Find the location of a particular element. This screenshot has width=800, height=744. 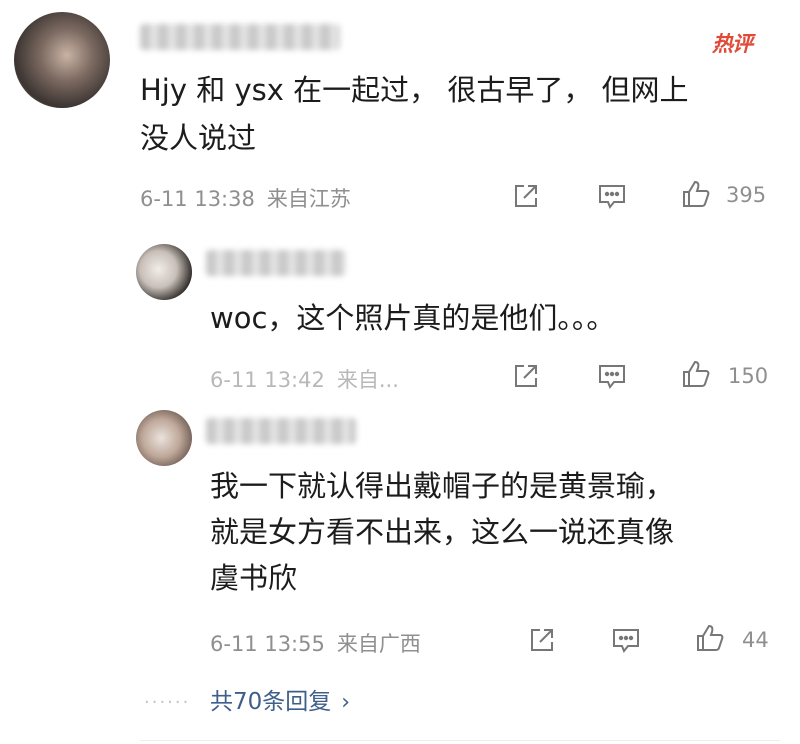

reply-text-line: 就是女方看不出来，这么一说还真像 is located at coordinates (442, 532).